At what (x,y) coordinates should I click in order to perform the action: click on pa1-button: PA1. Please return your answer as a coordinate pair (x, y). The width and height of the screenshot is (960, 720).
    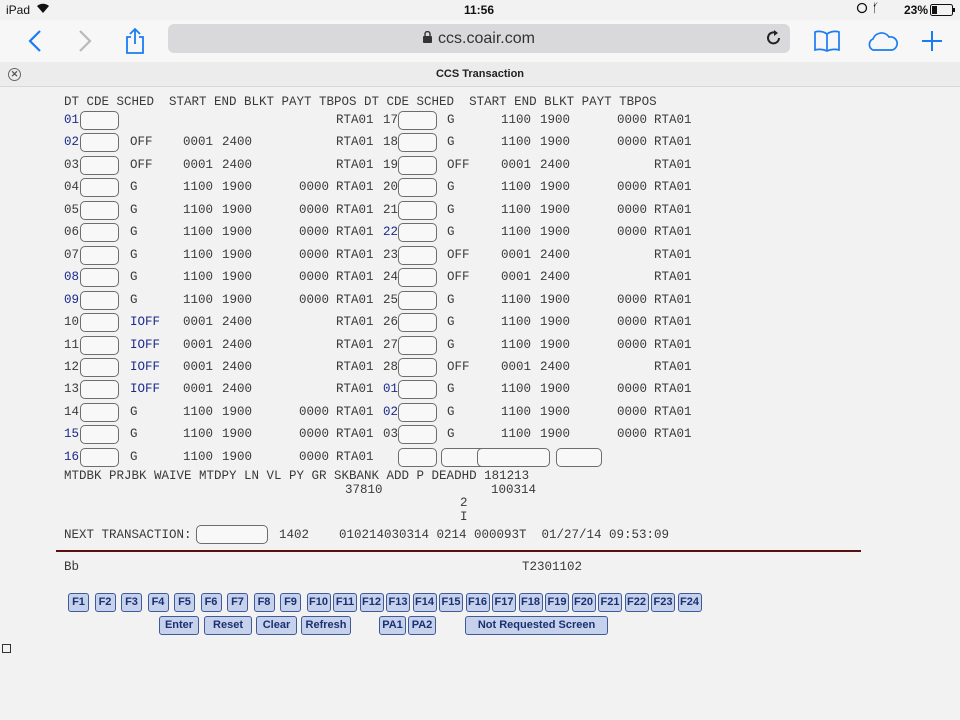
    Looking at the image, I should click on (392, 625).